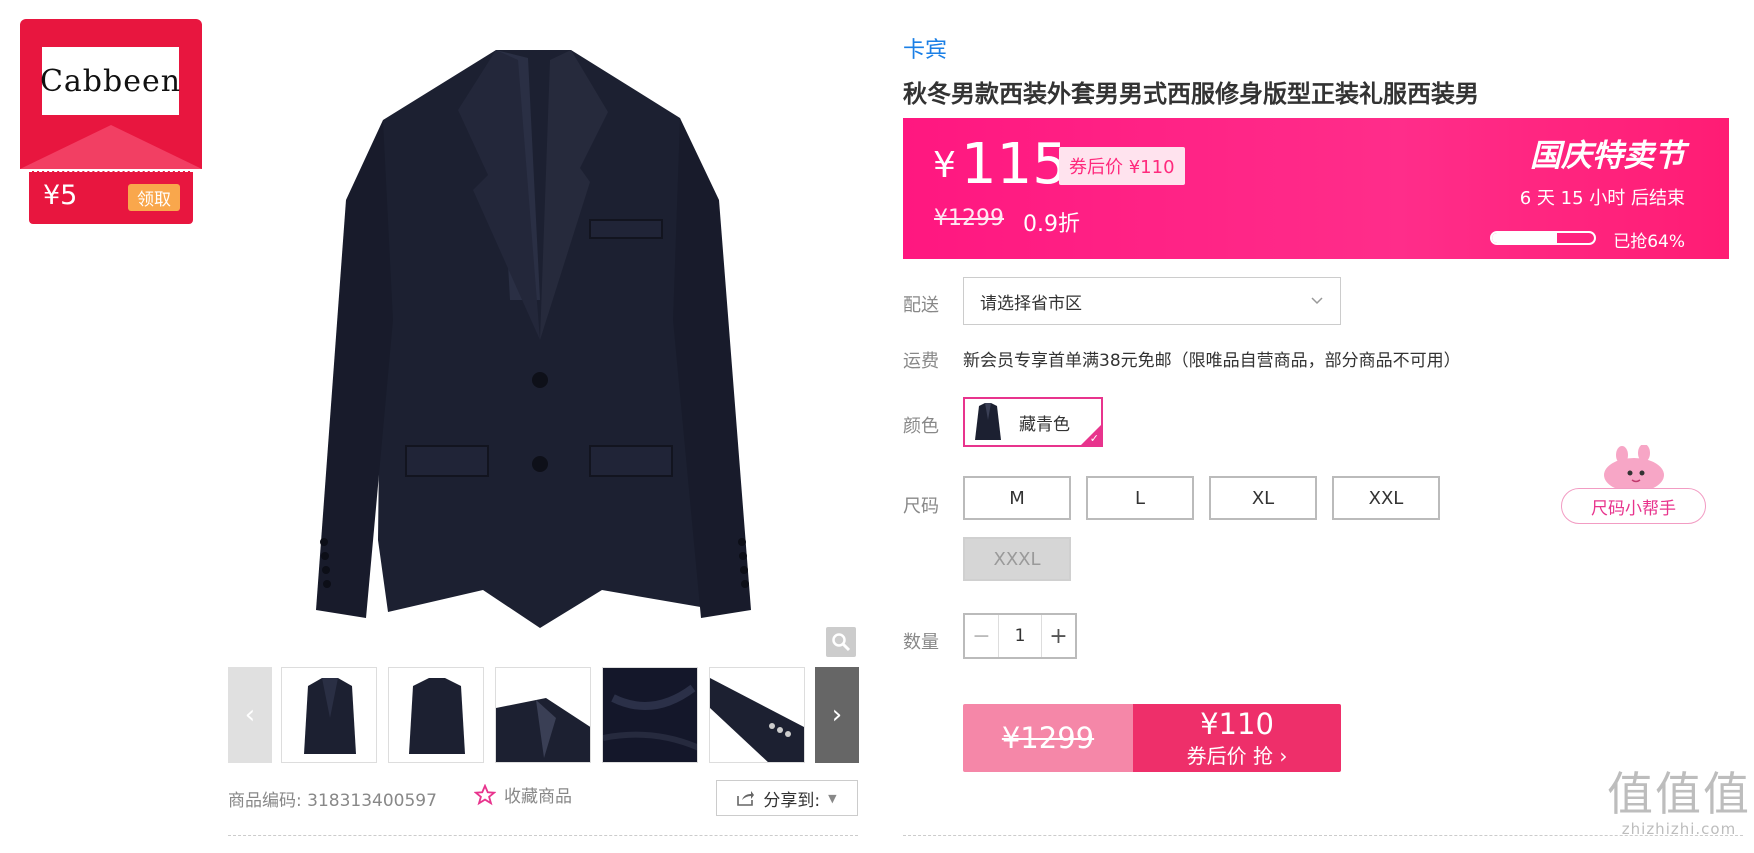  I want to click on color-label: 颜色, so click(921, 426).